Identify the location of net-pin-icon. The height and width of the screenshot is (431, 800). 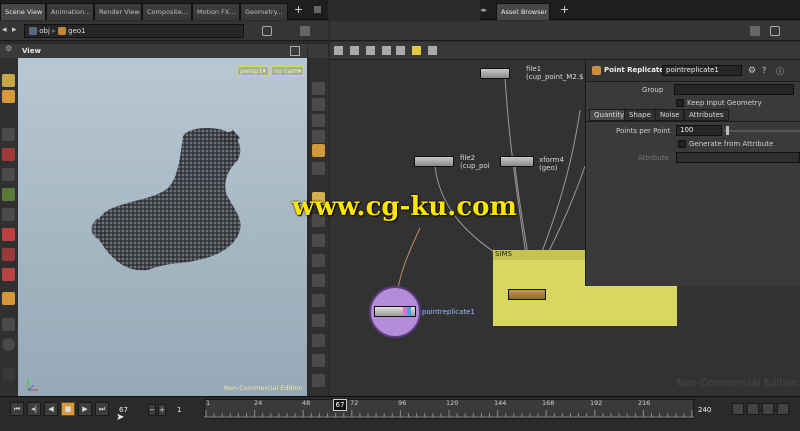
(775, 31).